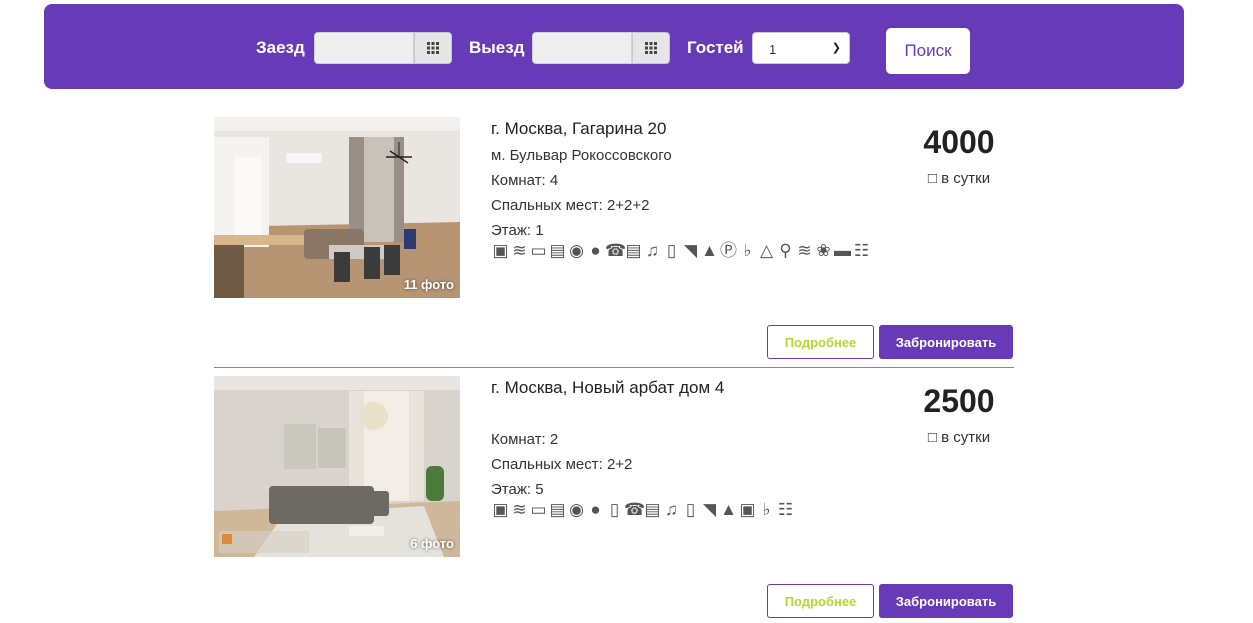 This screenshot has width=1253, height=623. I want to click on guests-label: Гостей, so click(715, 47).